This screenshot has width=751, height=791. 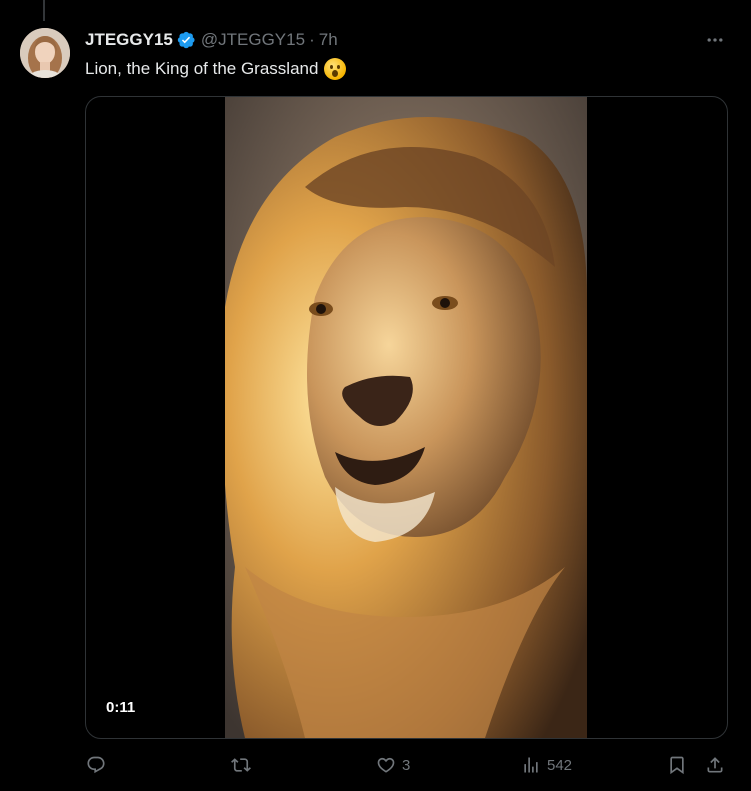 I want to click on views-button: 542, so click(x=546, y=765).